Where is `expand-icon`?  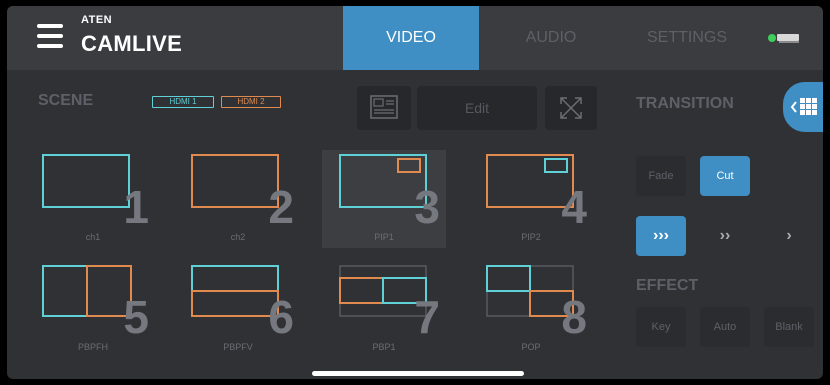
expand-icon is located at coordinates (571, 108).